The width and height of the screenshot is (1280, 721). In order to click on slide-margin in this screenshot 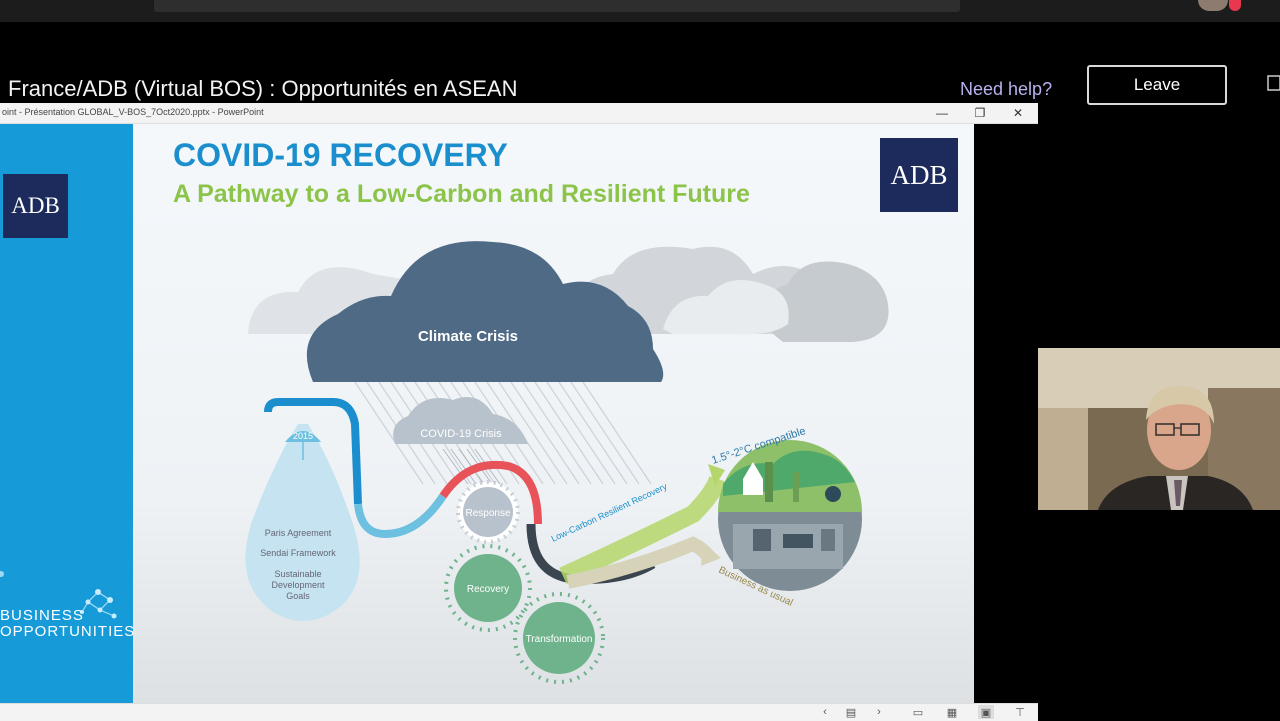, I will do `click(1006, 413)`.